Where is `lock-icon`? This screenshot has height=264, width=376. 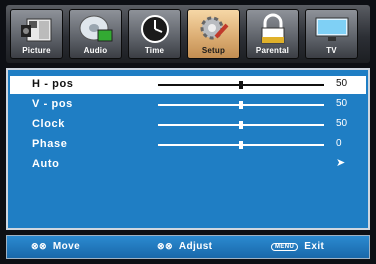
lock-icon is located at coordinates (272, 28).